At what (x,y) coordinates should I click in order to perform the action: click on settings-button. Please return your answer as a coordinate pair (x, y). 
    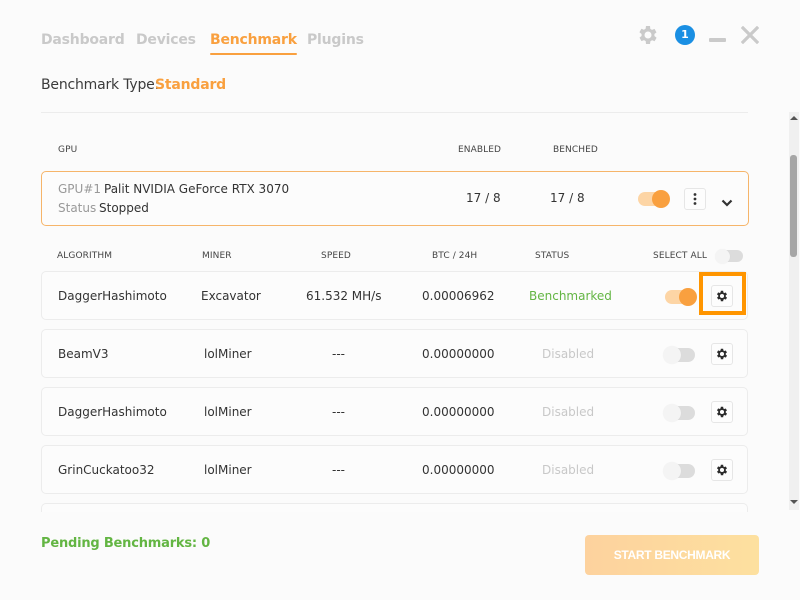
    Looking at the image, I should click on (648, 37).